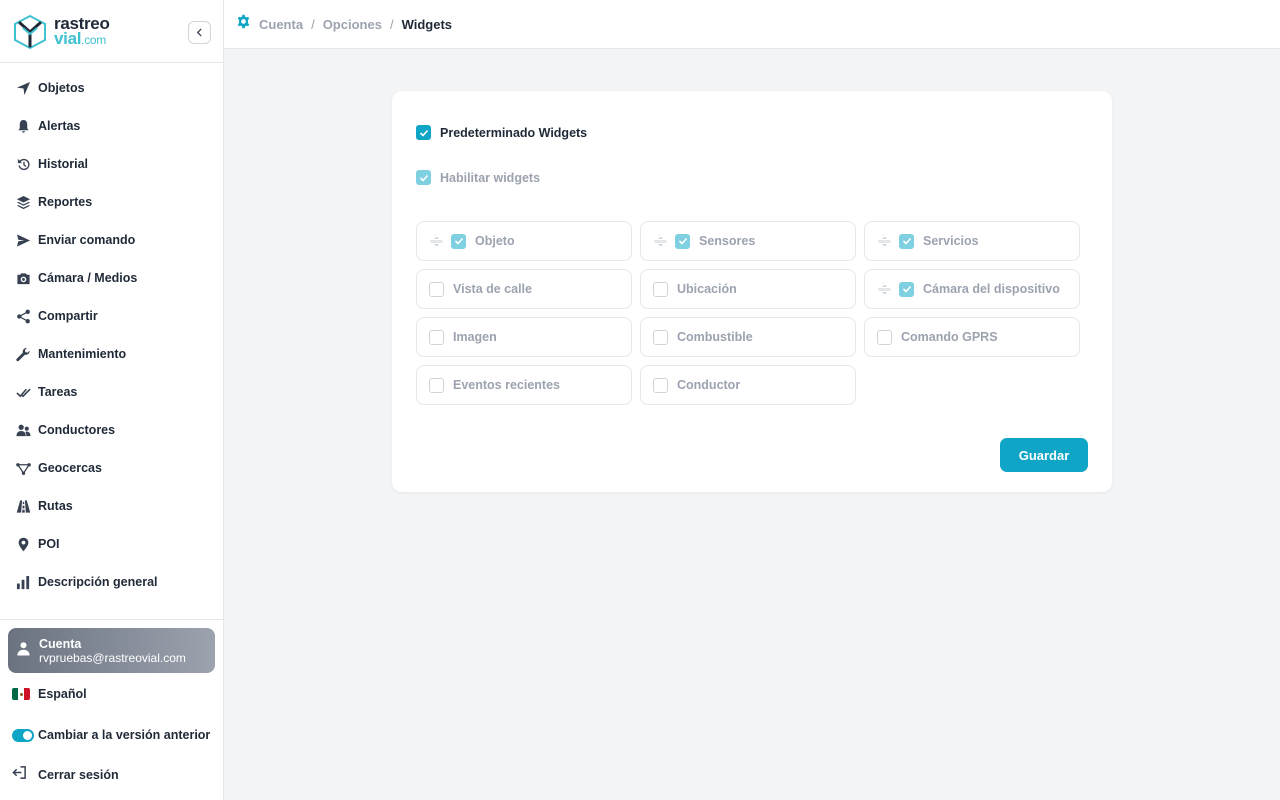  Describe the element at coordinates (524, 337) in the screenshot. I see `widget-item-imagen: Imagen` at that location.